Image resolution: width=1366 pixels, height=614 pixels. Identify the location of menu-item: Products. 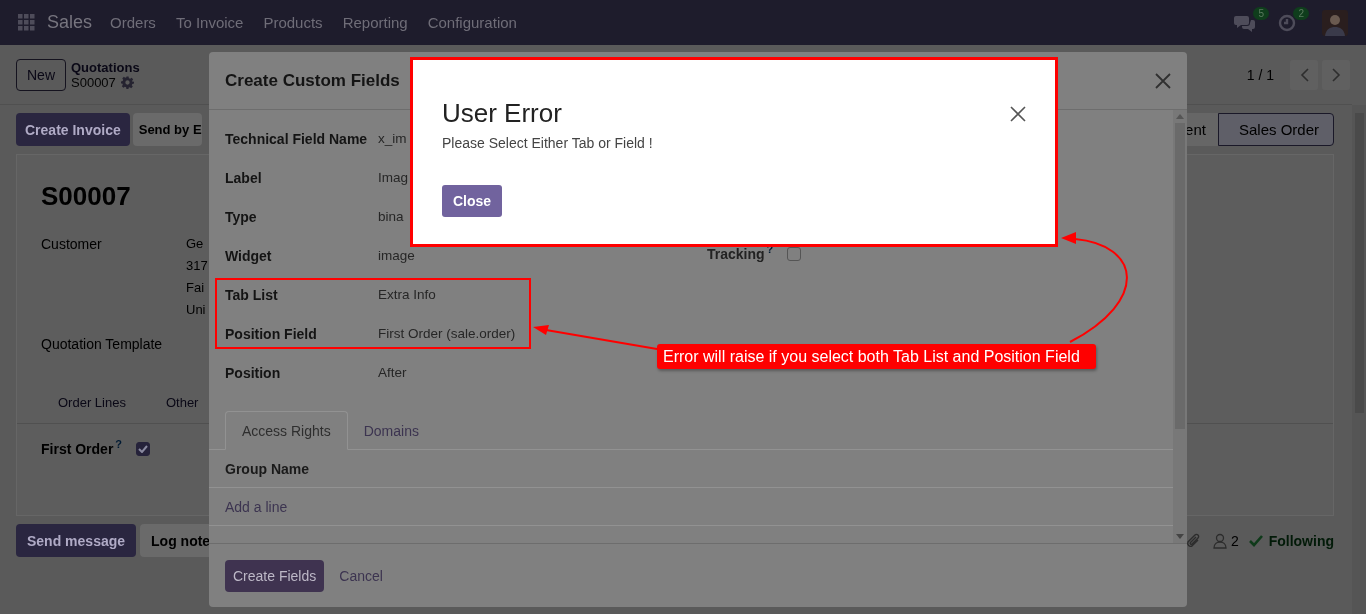
(293, 22).